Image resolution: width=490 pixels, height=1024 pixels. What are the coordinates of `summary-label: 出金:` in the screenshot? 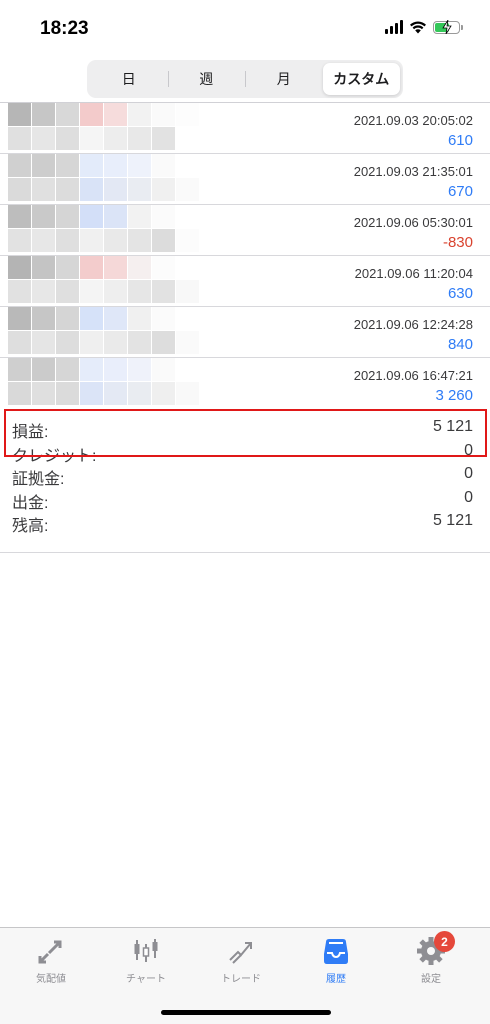 It's located at (30, 503).